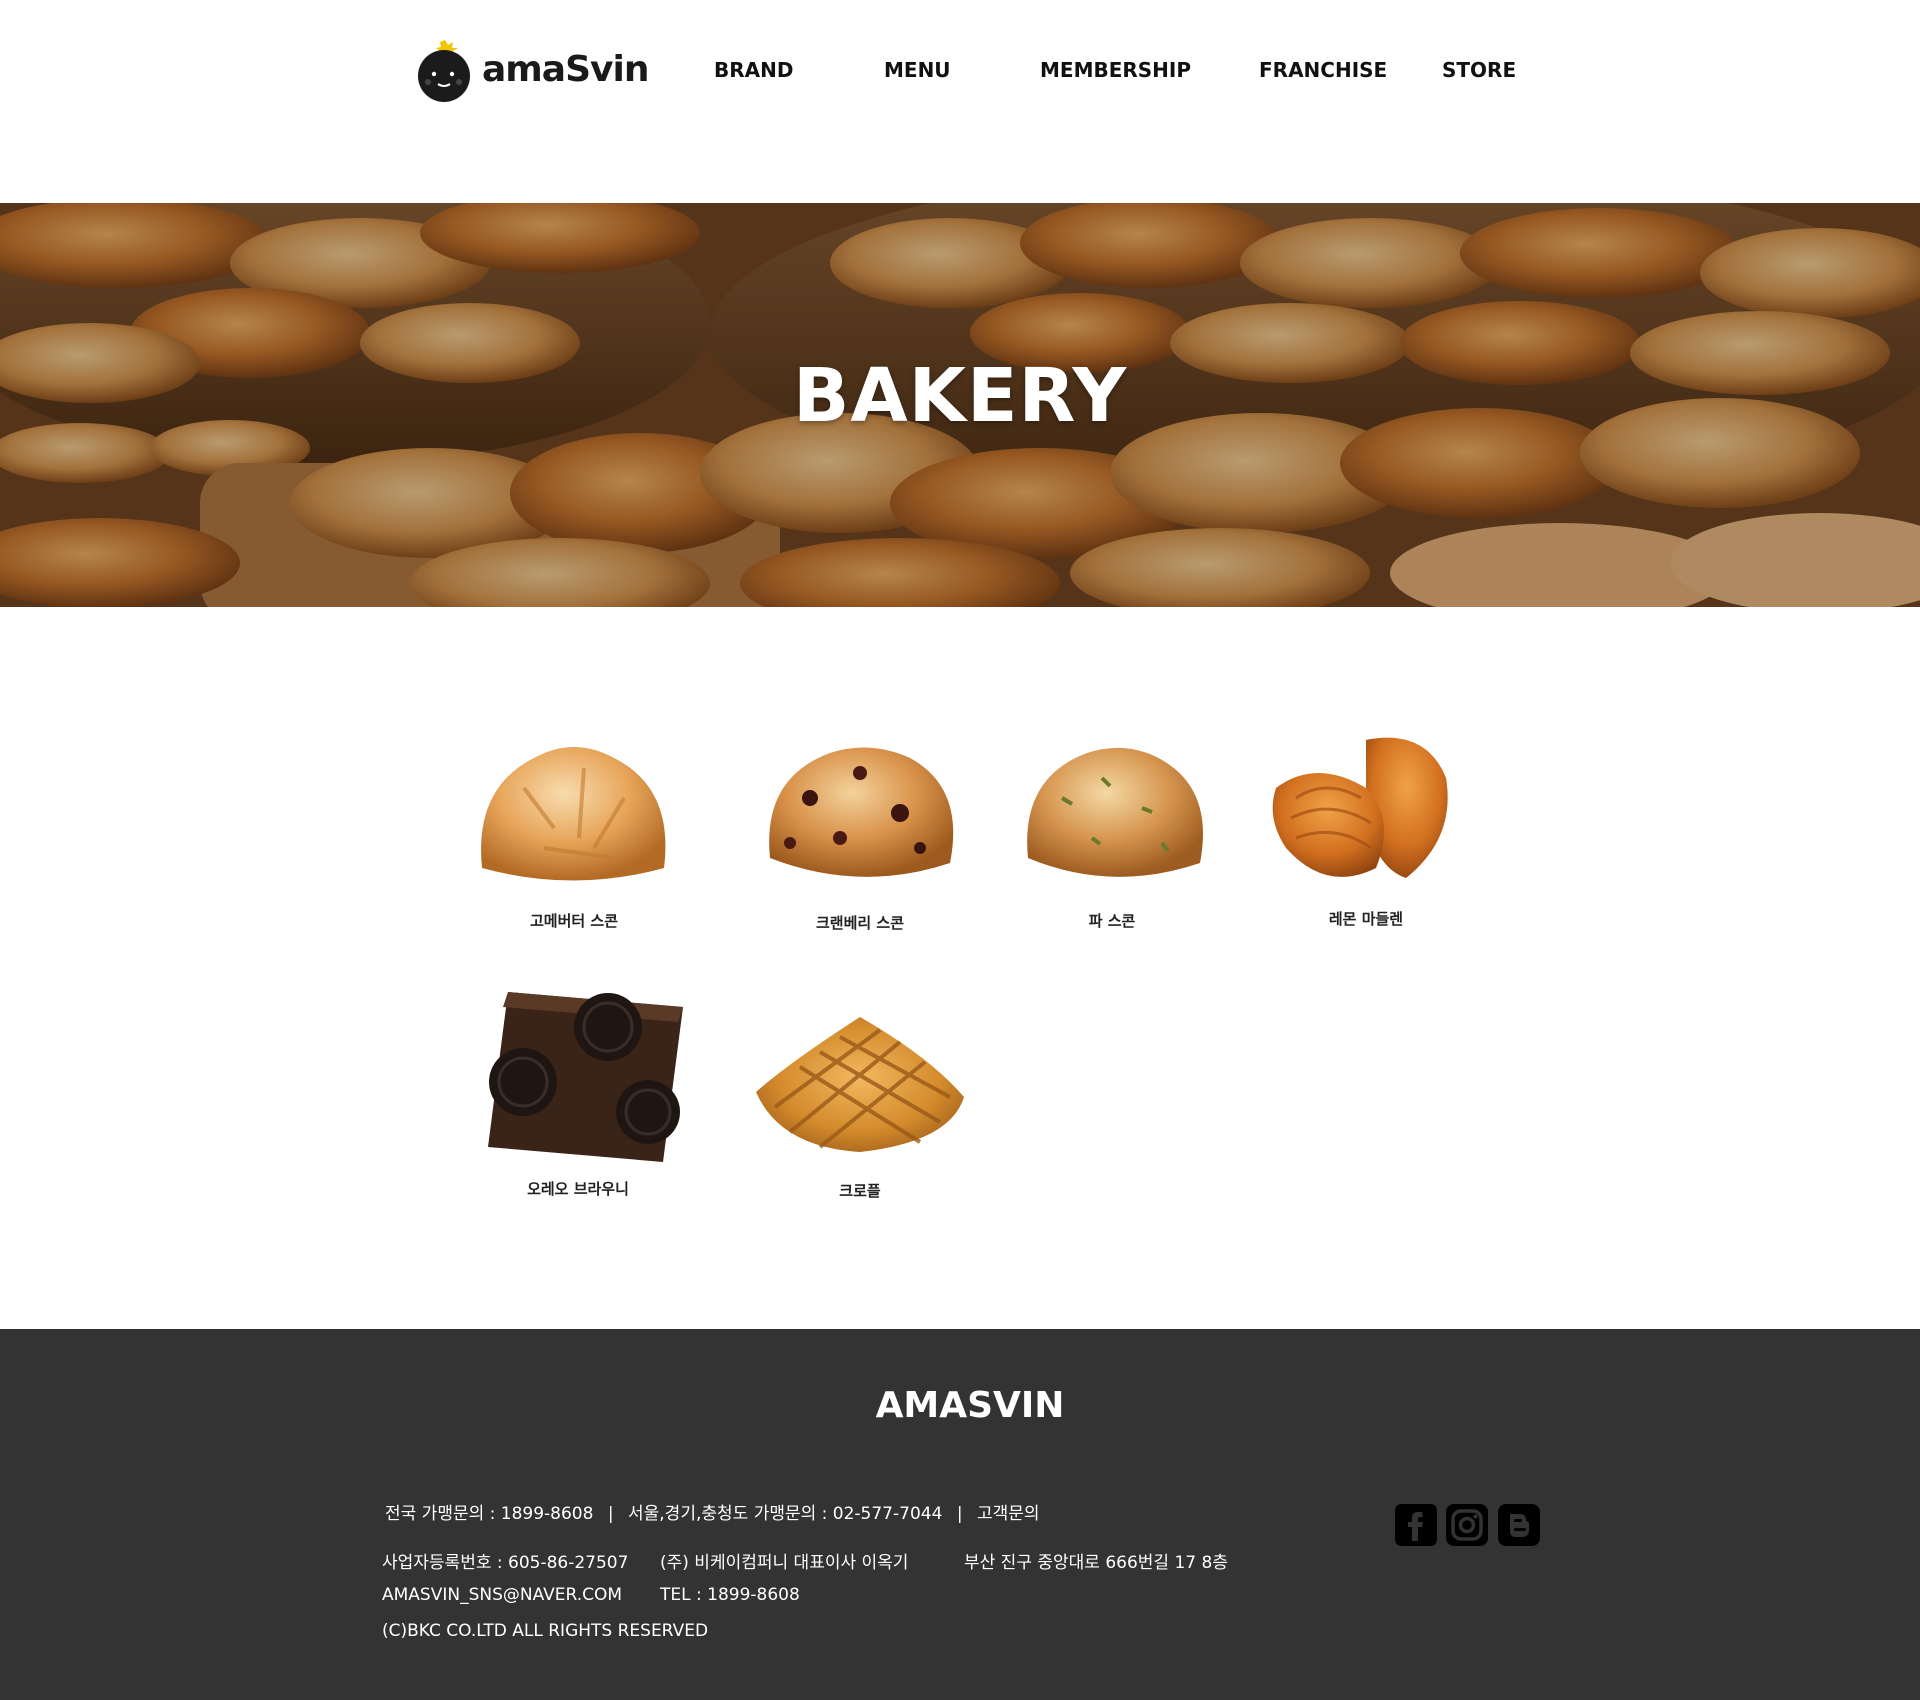 Image resolution: width=1920 pixels, height=1700 pixels. Describe the element at coordinates (489, 1514) in the screenshot. I see `nationwide-franchise-inquiry: 전국 가맹문의 : 1899-8608` at that location.